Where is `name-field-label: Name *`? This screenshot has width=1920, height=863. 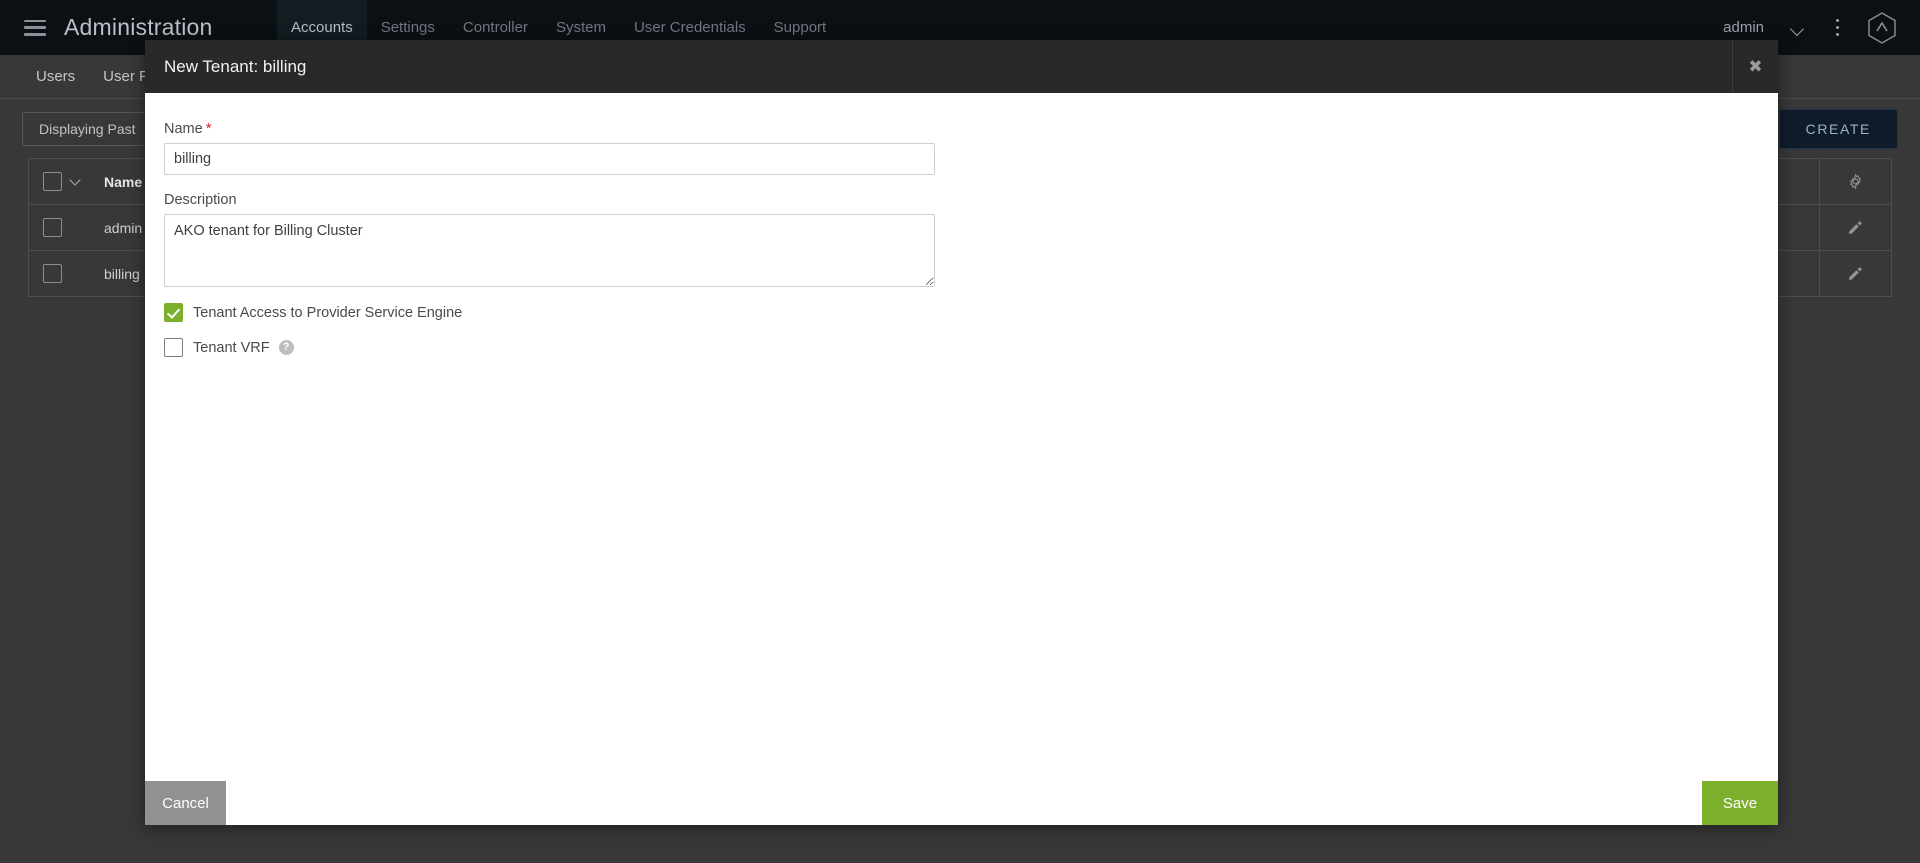 name-field-label: Name * is located at coordinates (188, 128).